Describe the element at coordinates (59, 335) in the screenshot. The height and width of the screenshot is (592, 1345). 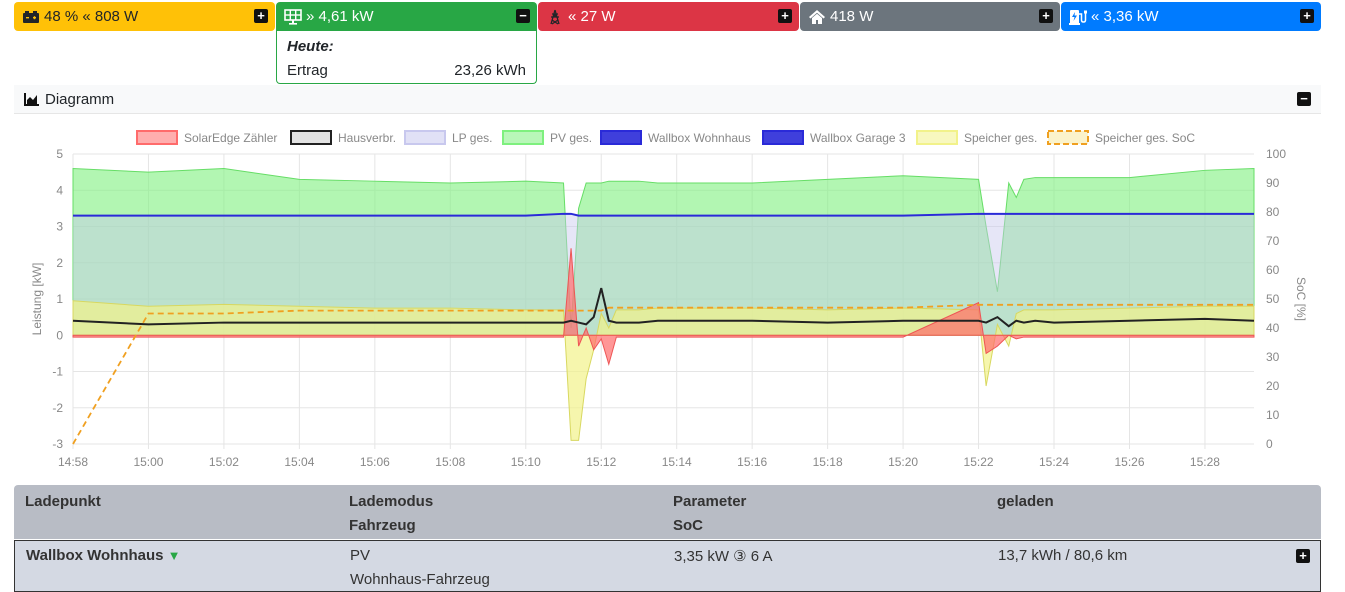
I see `y-tick-label: 0` at that location.